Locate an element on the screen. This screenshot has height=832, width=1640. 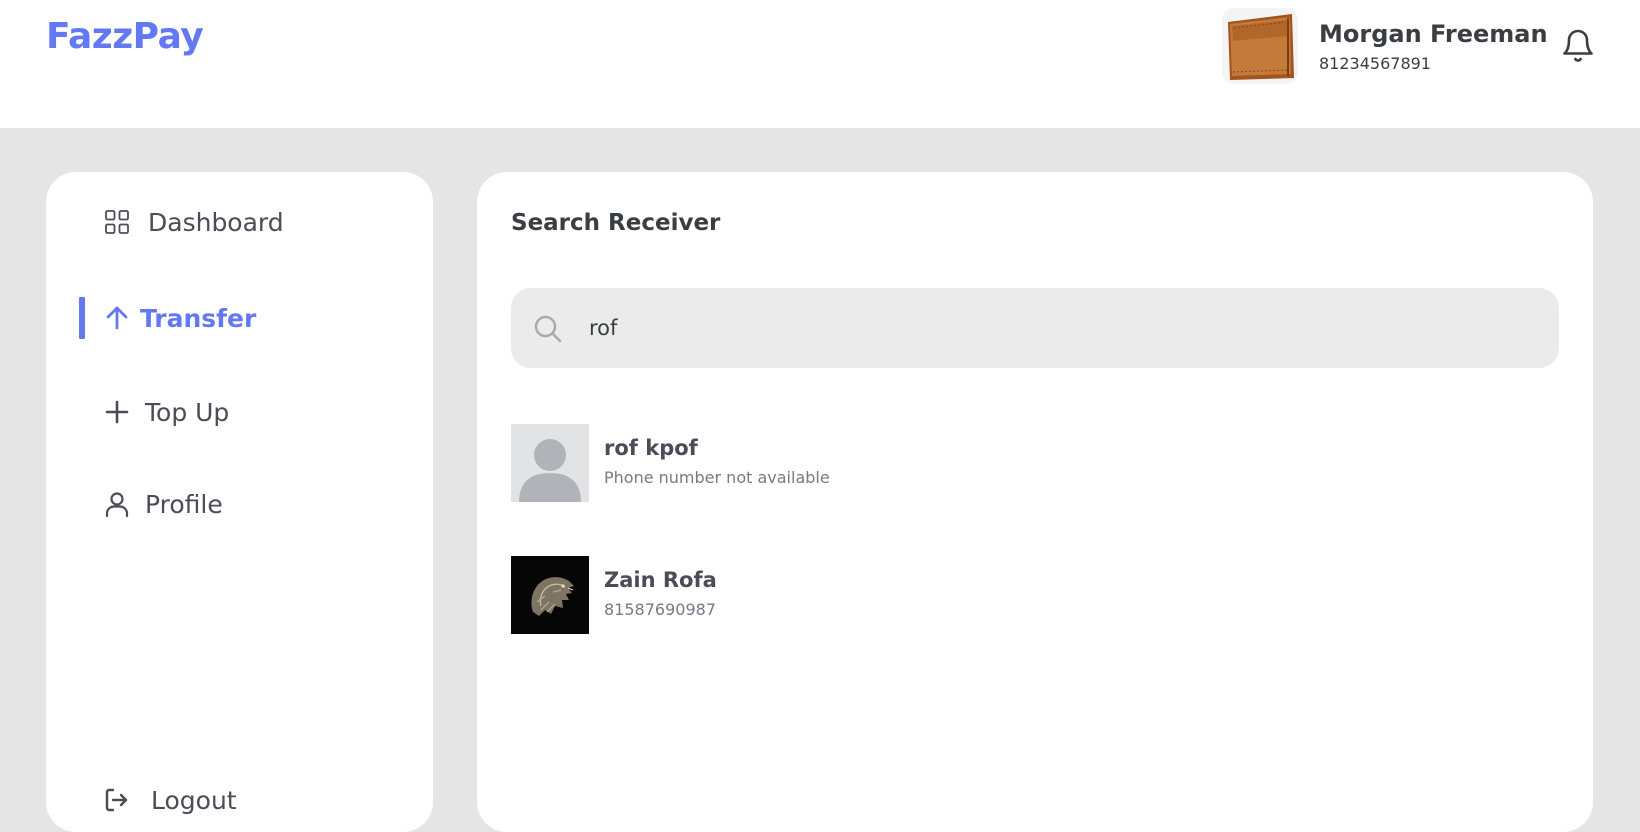
sidebar-item-label: Top Up is located at coordinates (187, 412).